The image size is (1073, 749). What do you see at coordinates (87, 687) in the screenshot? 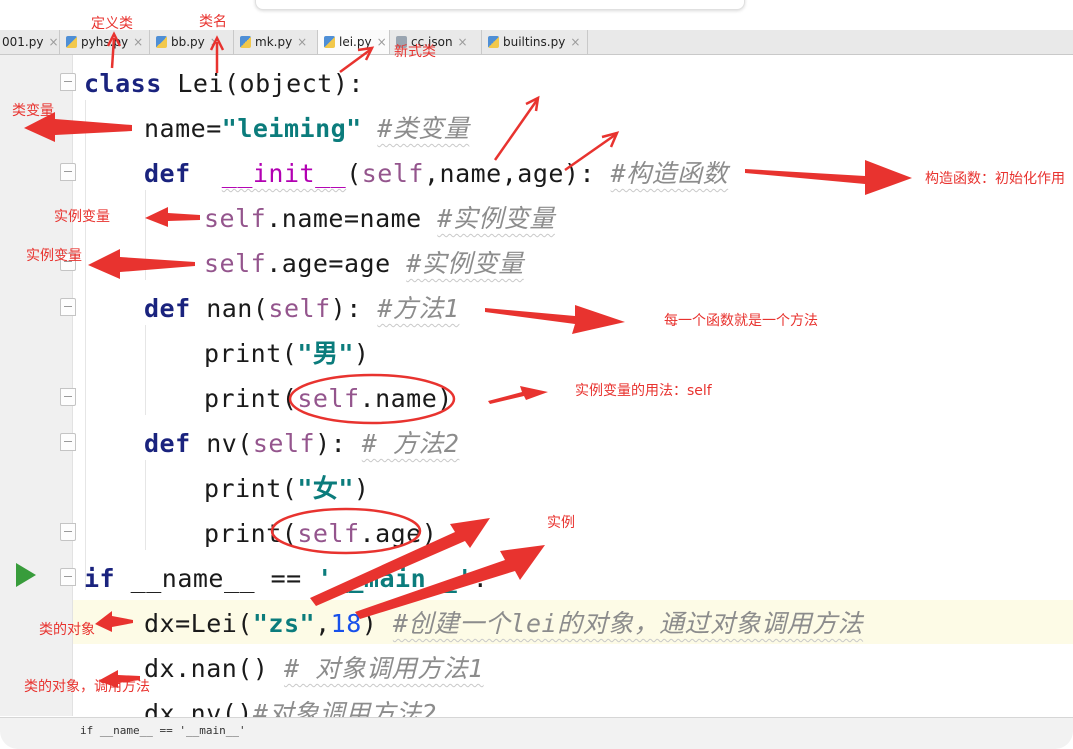
I see `annotation-class-object-call: 类的对象，调用方法` at bounding box center [87, 687].